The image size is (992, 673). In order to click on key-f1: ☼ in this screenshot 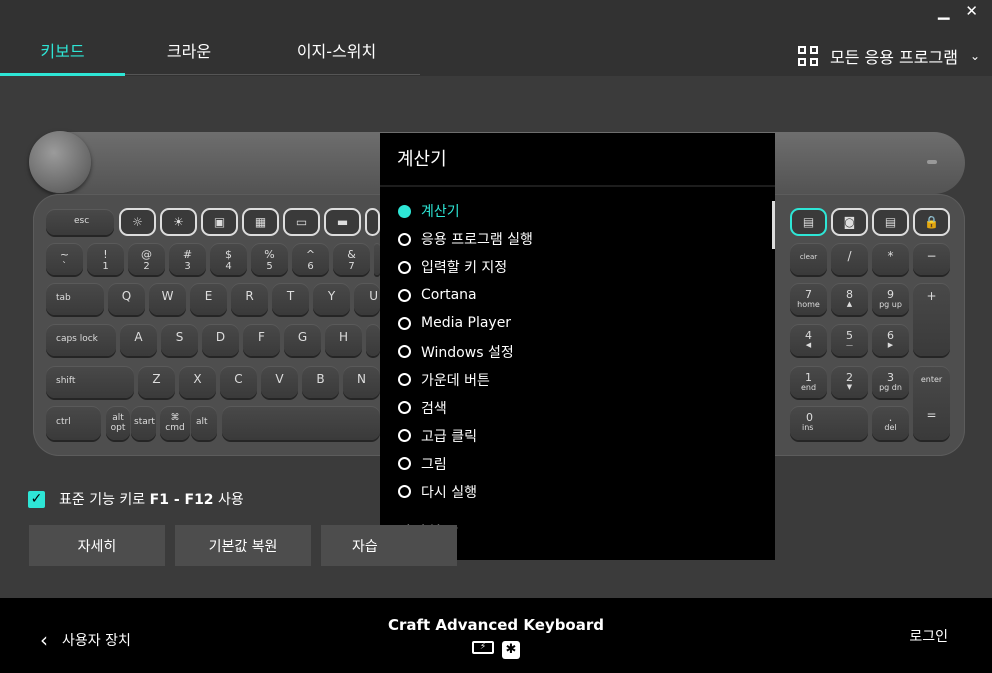, I will do `click(137, 222)`.